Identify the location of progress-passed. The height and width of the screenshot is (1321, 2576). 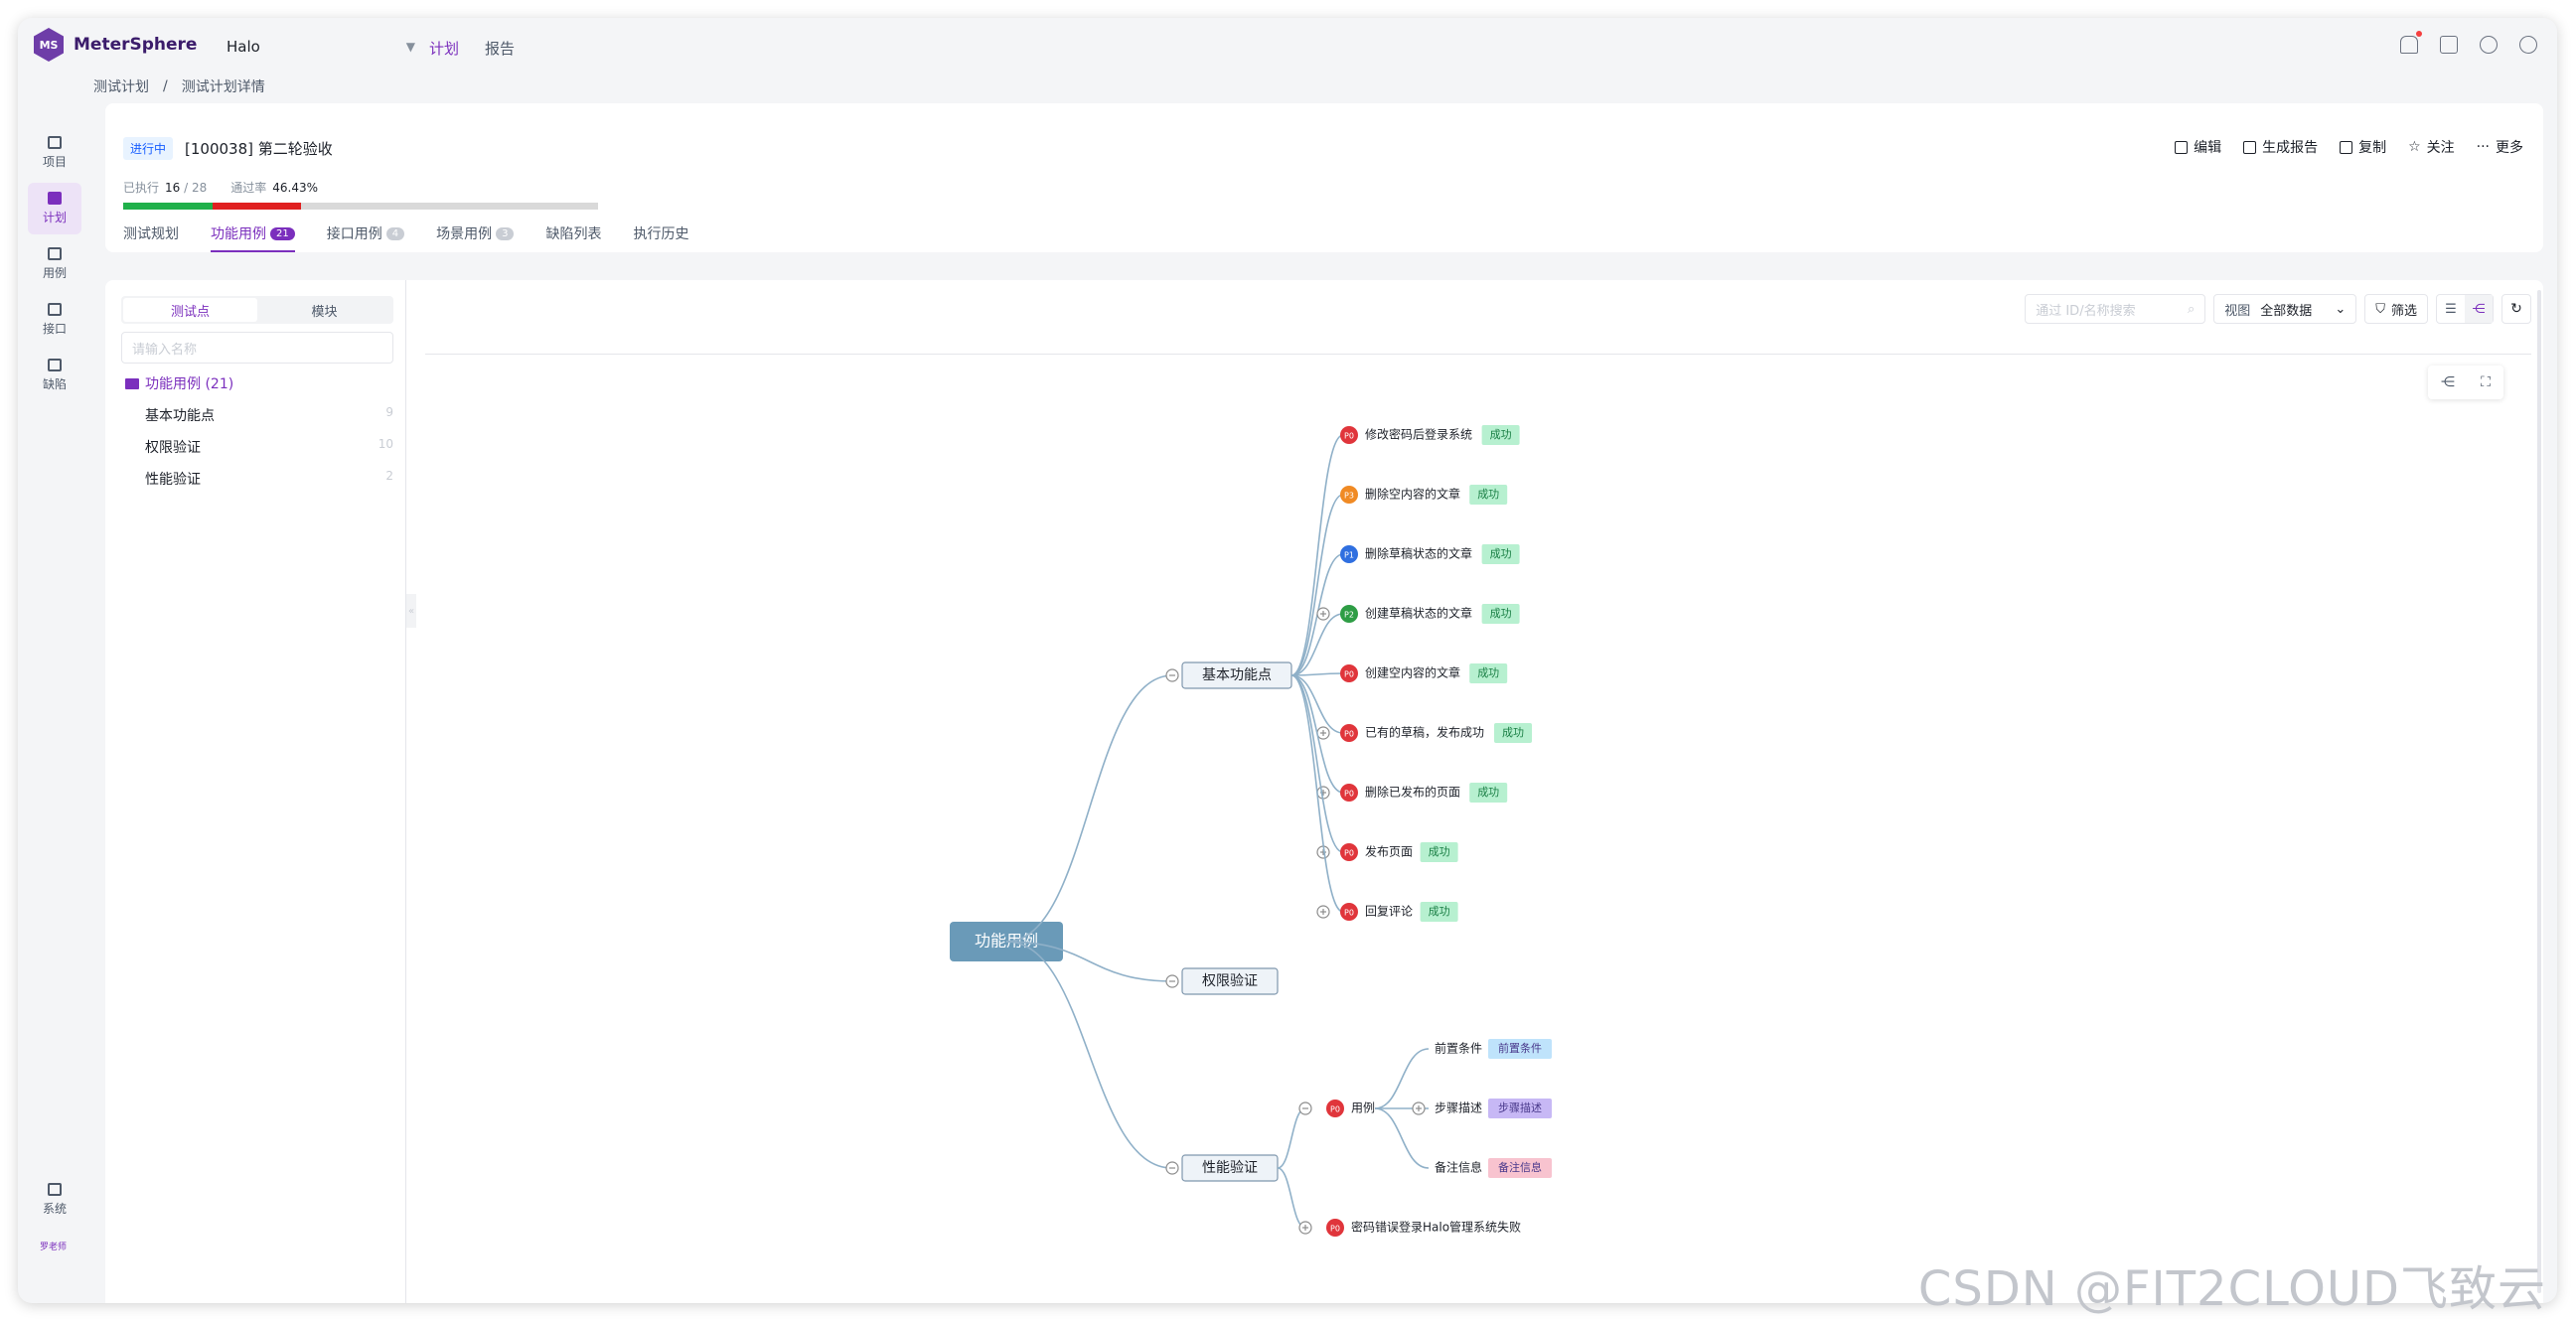
(168, 206).